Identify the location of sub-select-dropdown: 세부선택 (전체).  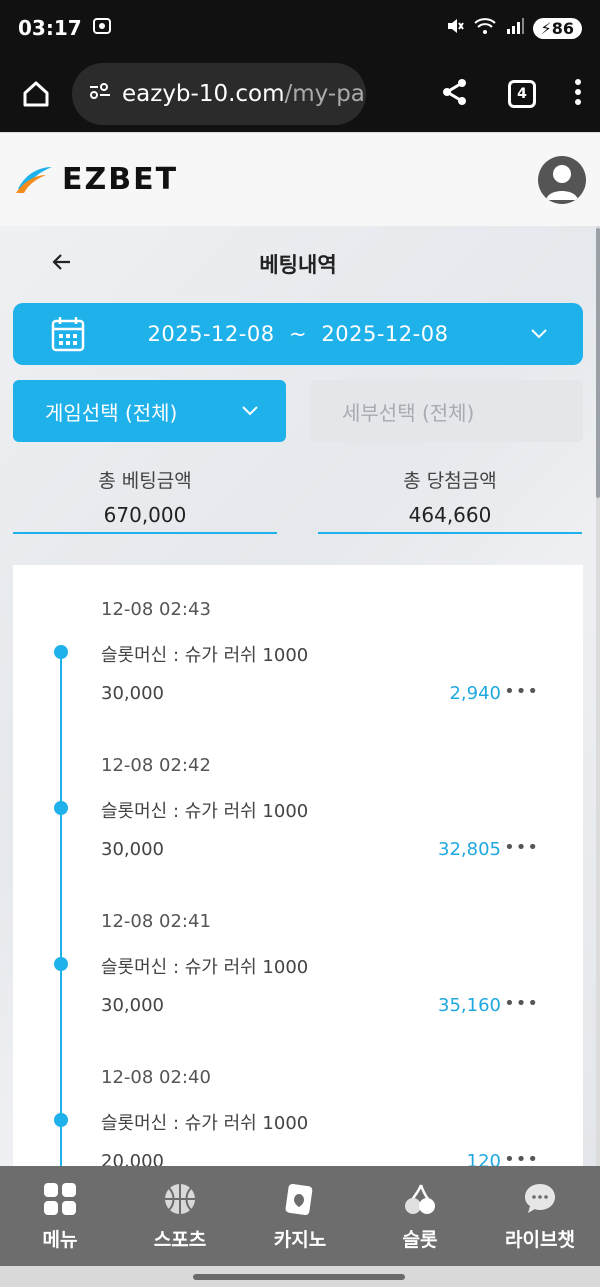
(446, 411).